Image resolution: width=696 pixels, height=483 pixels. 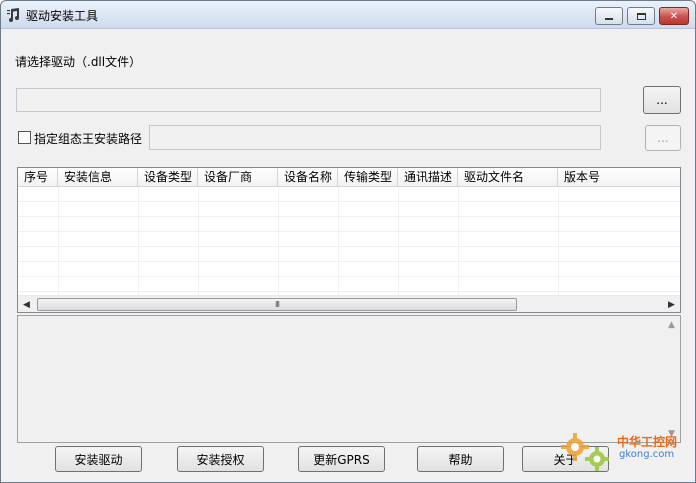 What do you see at coordinates (348, 15) in the screenshot?
I see `title-bar: 驱动安装工具 ✕` at bounding box center [348, 15].